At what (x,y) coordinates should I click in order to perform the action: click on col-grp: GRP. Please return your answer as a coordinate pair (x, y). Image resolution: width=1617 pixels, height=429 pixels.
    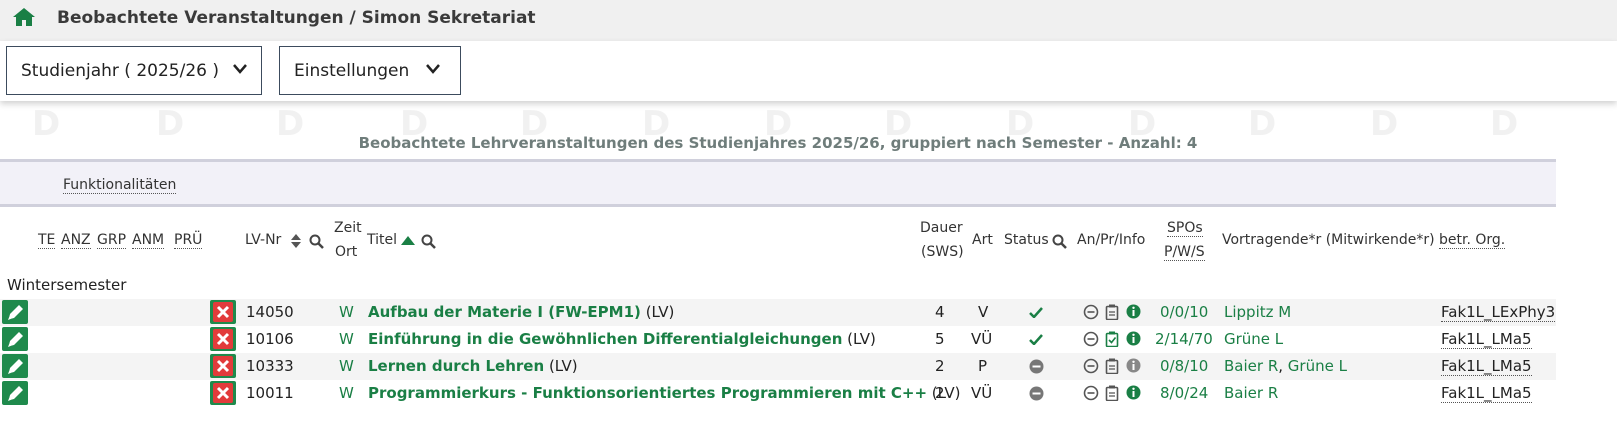
    Looking at the image, I should click on (112, 240).